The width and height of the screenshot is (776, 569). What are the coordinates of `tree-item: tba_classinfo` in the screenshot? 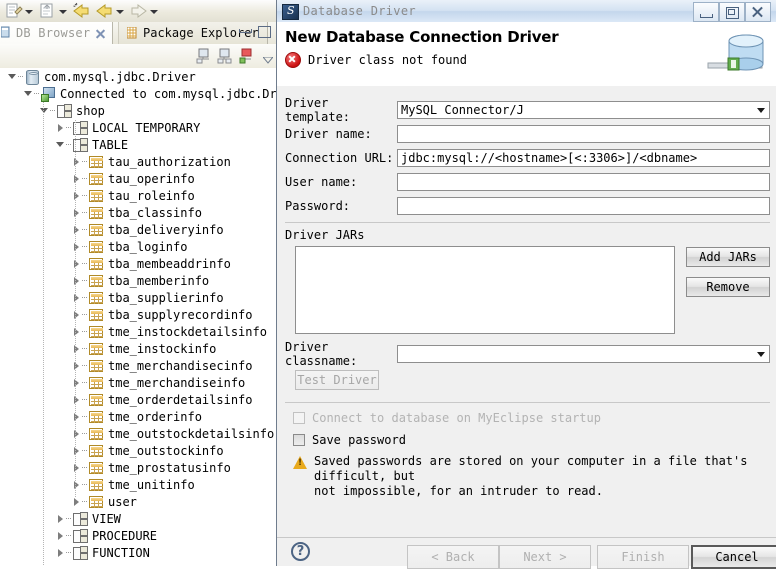 It's located at (138, 212).